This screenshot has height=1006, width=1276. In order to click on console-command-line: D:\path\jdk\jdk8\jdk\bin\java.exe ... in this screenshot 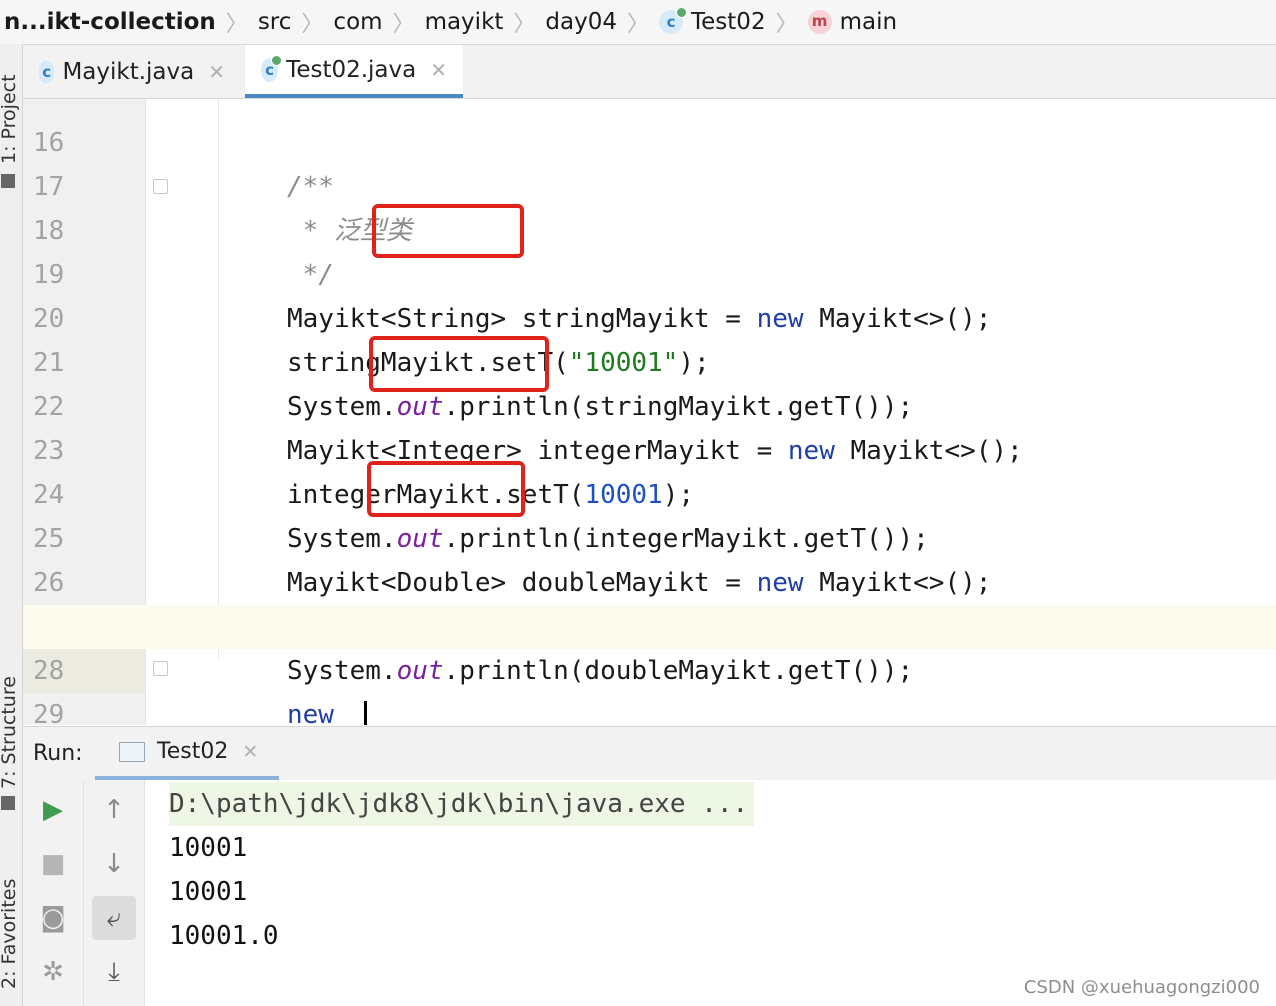, I will do `click(462, 804)`.